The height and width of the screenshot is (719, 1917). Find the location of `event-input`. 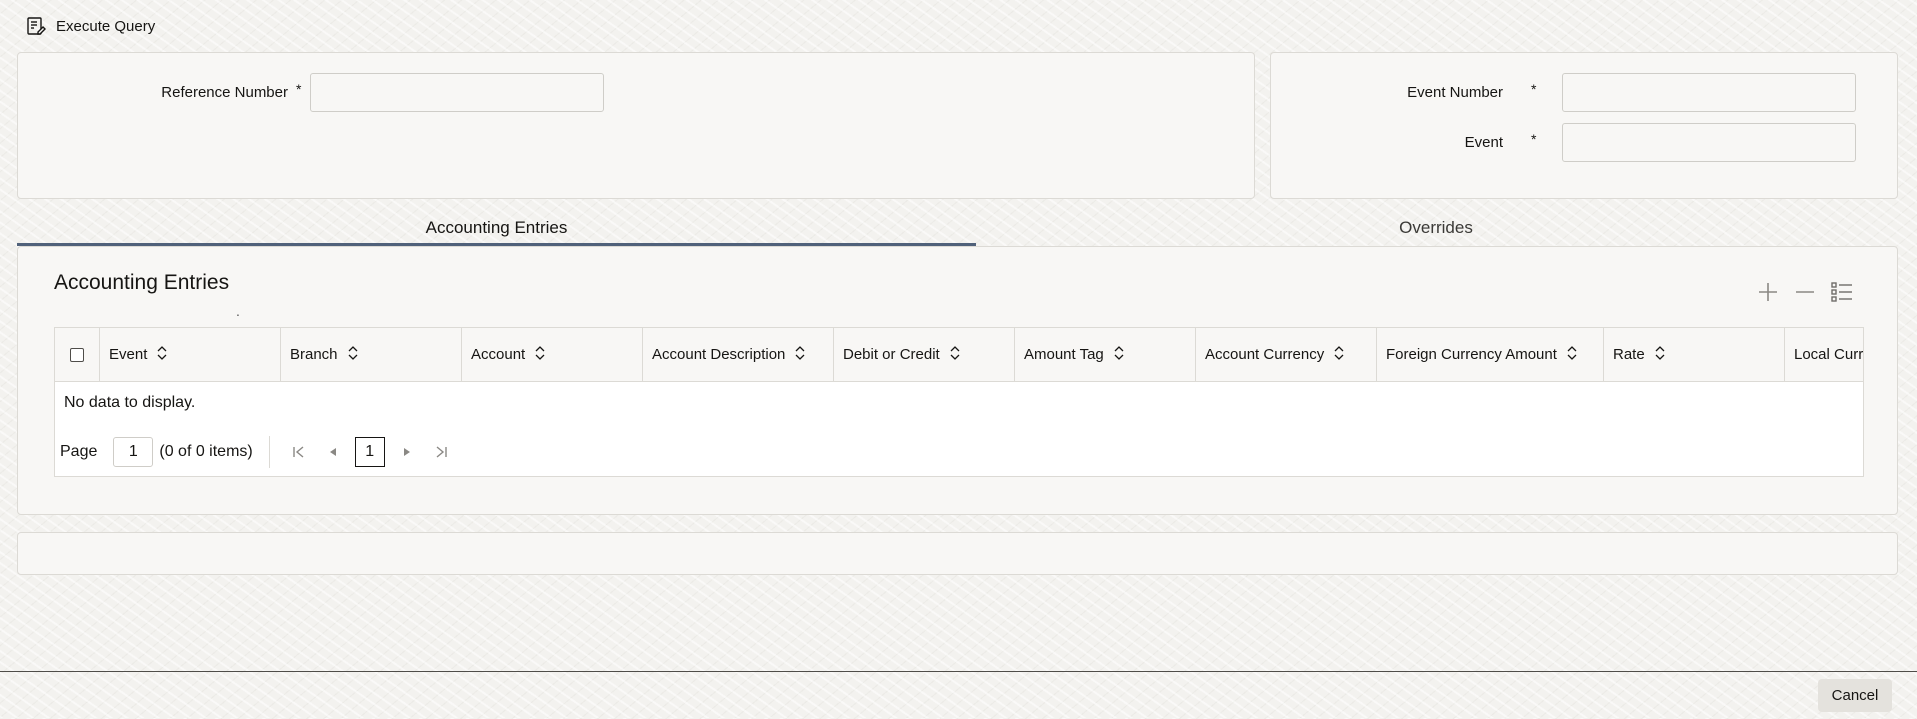

event-input is located at coordinates (1709, 142).